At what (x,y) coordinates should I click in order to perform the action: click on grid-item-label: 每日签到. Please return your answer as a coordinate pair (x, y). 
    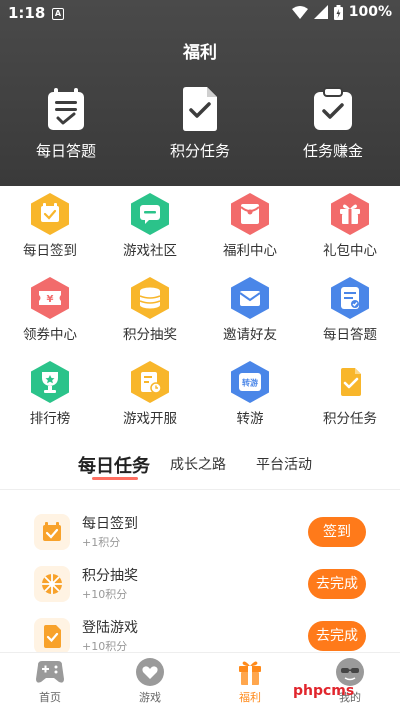
    Looking at the image, I should click on (50, 251).